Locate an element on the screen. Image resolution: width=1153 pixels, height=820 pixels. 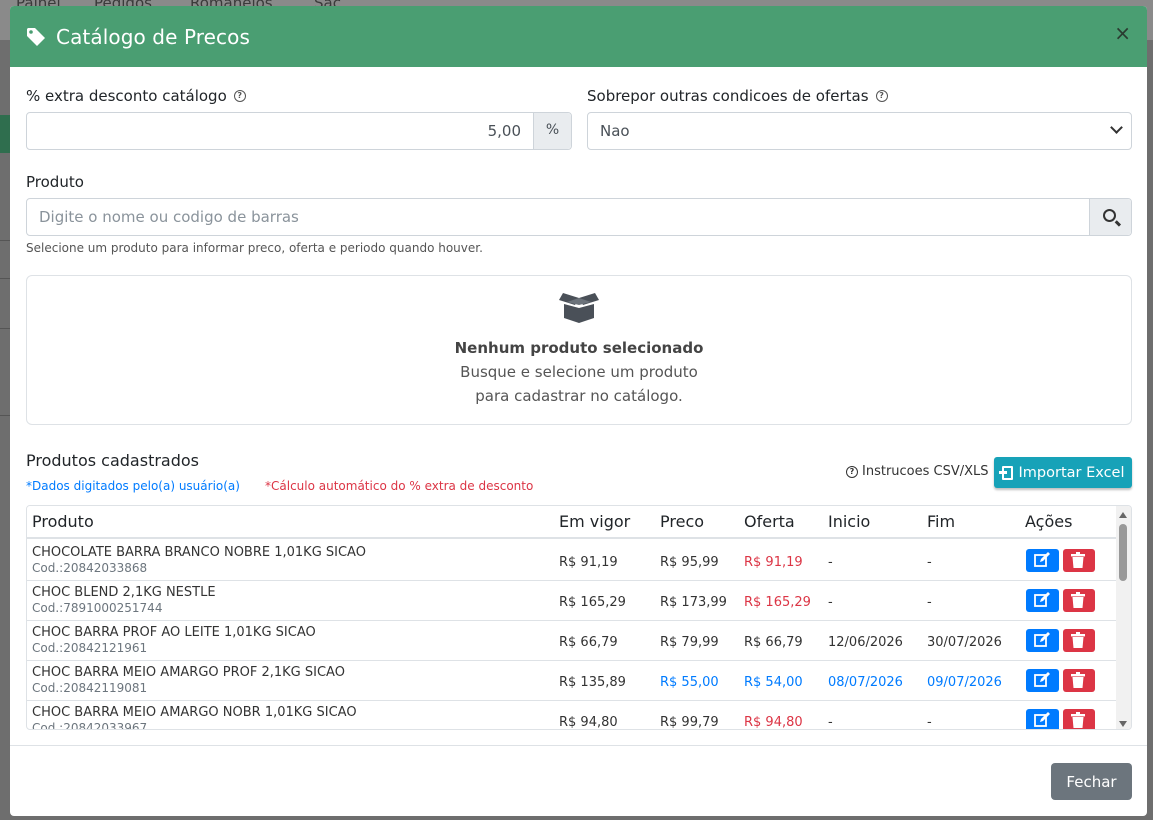
product-search: Digite o nome ou codigo de barras is located at coordinates (579, 217).